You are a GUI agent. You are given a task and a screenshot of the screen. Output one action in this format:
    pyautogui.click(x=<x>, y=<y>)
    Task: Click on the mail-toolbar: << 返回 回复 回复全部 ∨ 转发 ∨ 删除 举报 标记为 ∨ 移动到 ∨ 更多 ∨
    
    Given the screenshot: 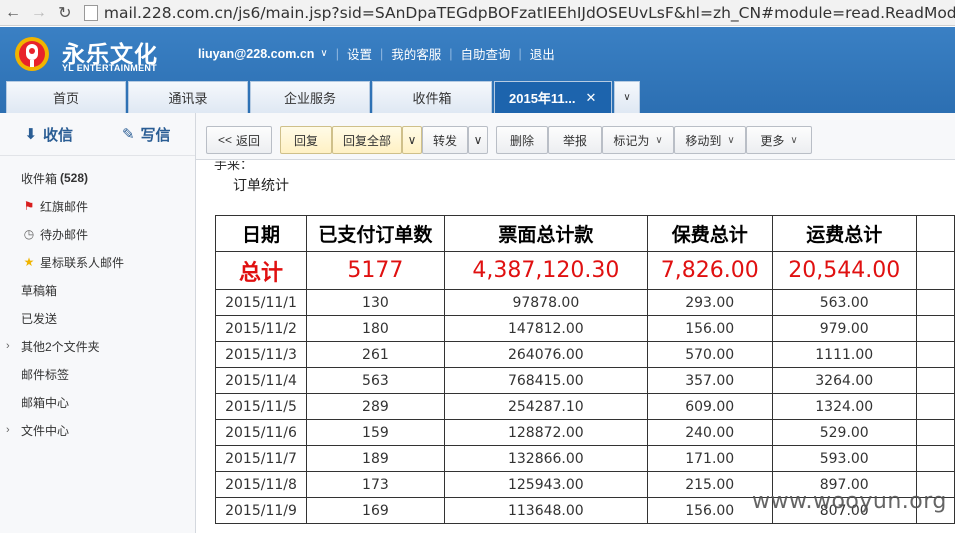 What is the action you would take?
    pyautogui.click(x=575, y=136)
    